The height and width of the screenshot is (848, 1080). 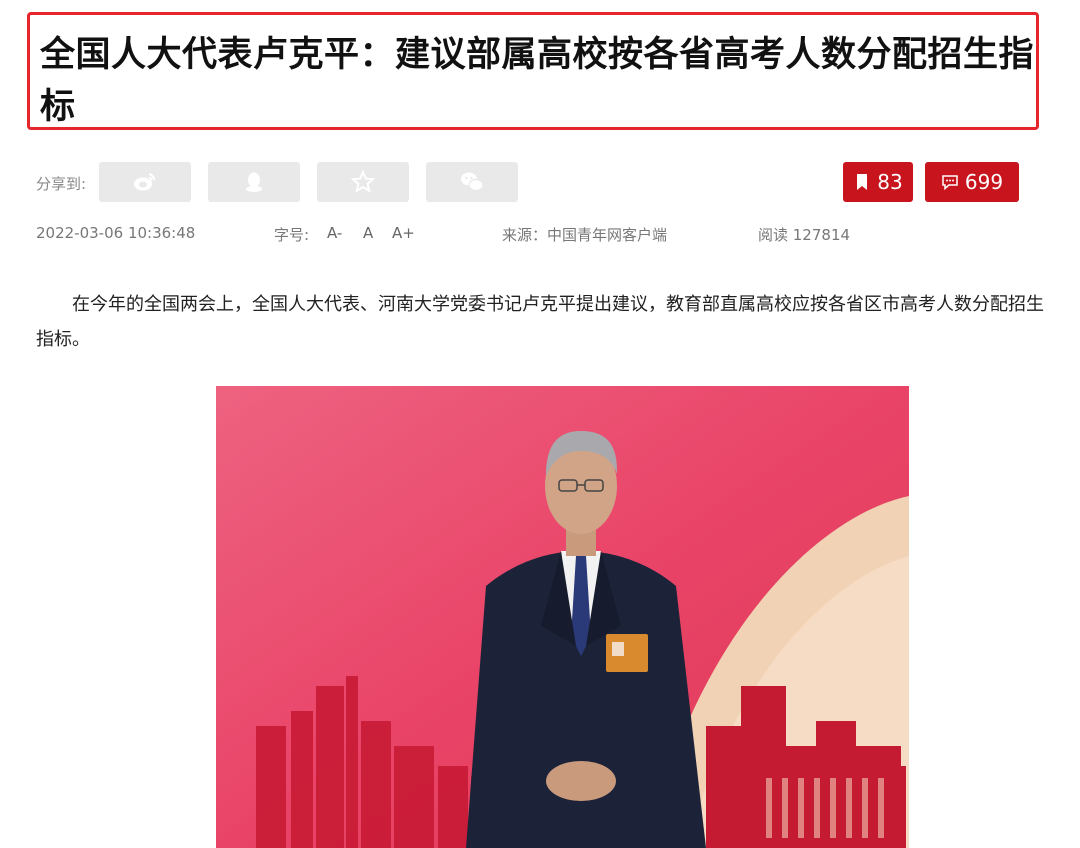 I want to click on font-size-decrease: A-, so click(x=334, y=233).